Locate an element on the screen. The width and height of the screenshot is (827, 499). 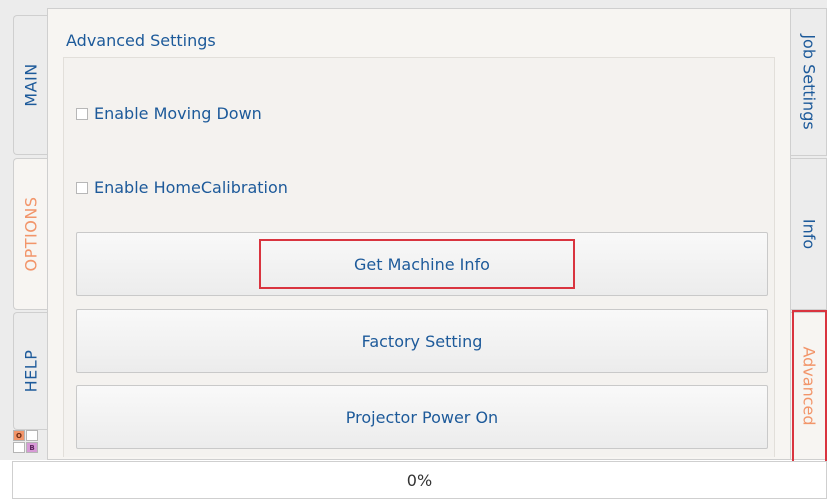
tab-job-settings-label: Job Settings is located at coordinates (808, 82).